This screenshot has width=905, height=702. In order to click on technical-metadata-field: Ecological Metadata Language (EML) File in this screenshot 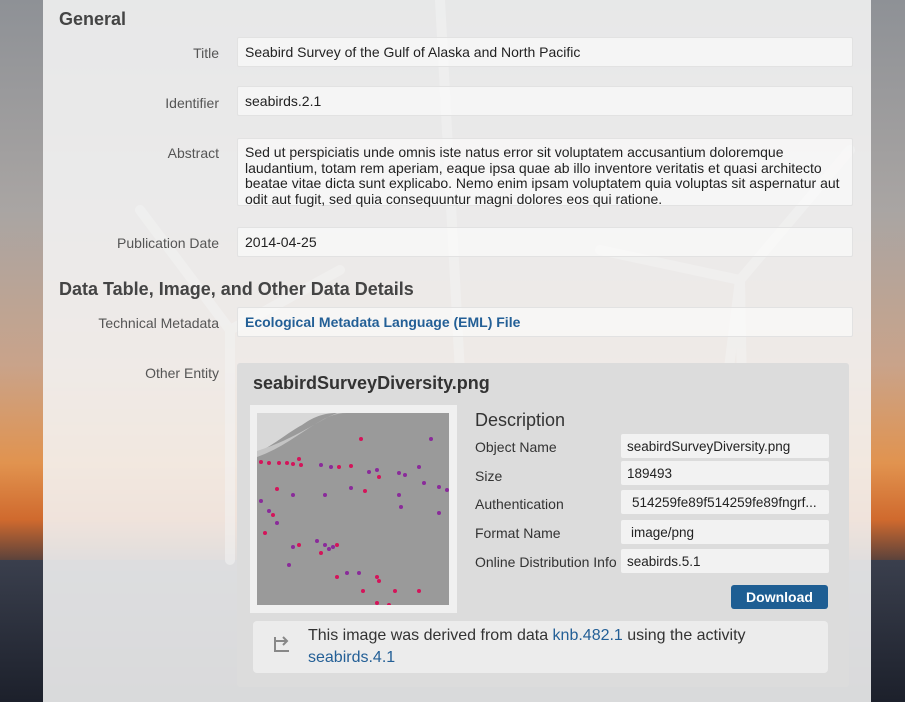, I will do `click(545, 322)`.